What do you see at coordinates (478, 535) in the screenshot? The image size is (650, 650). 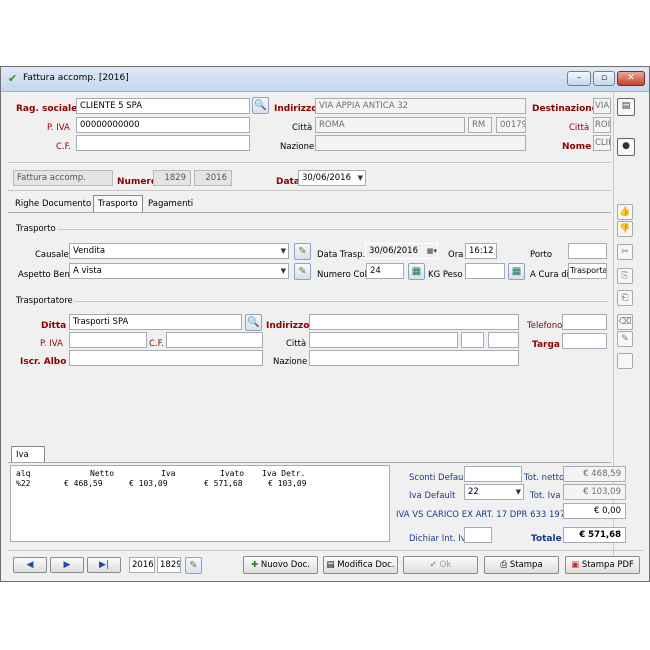 I see `dichiar-field` at bounding box center [478, 535].